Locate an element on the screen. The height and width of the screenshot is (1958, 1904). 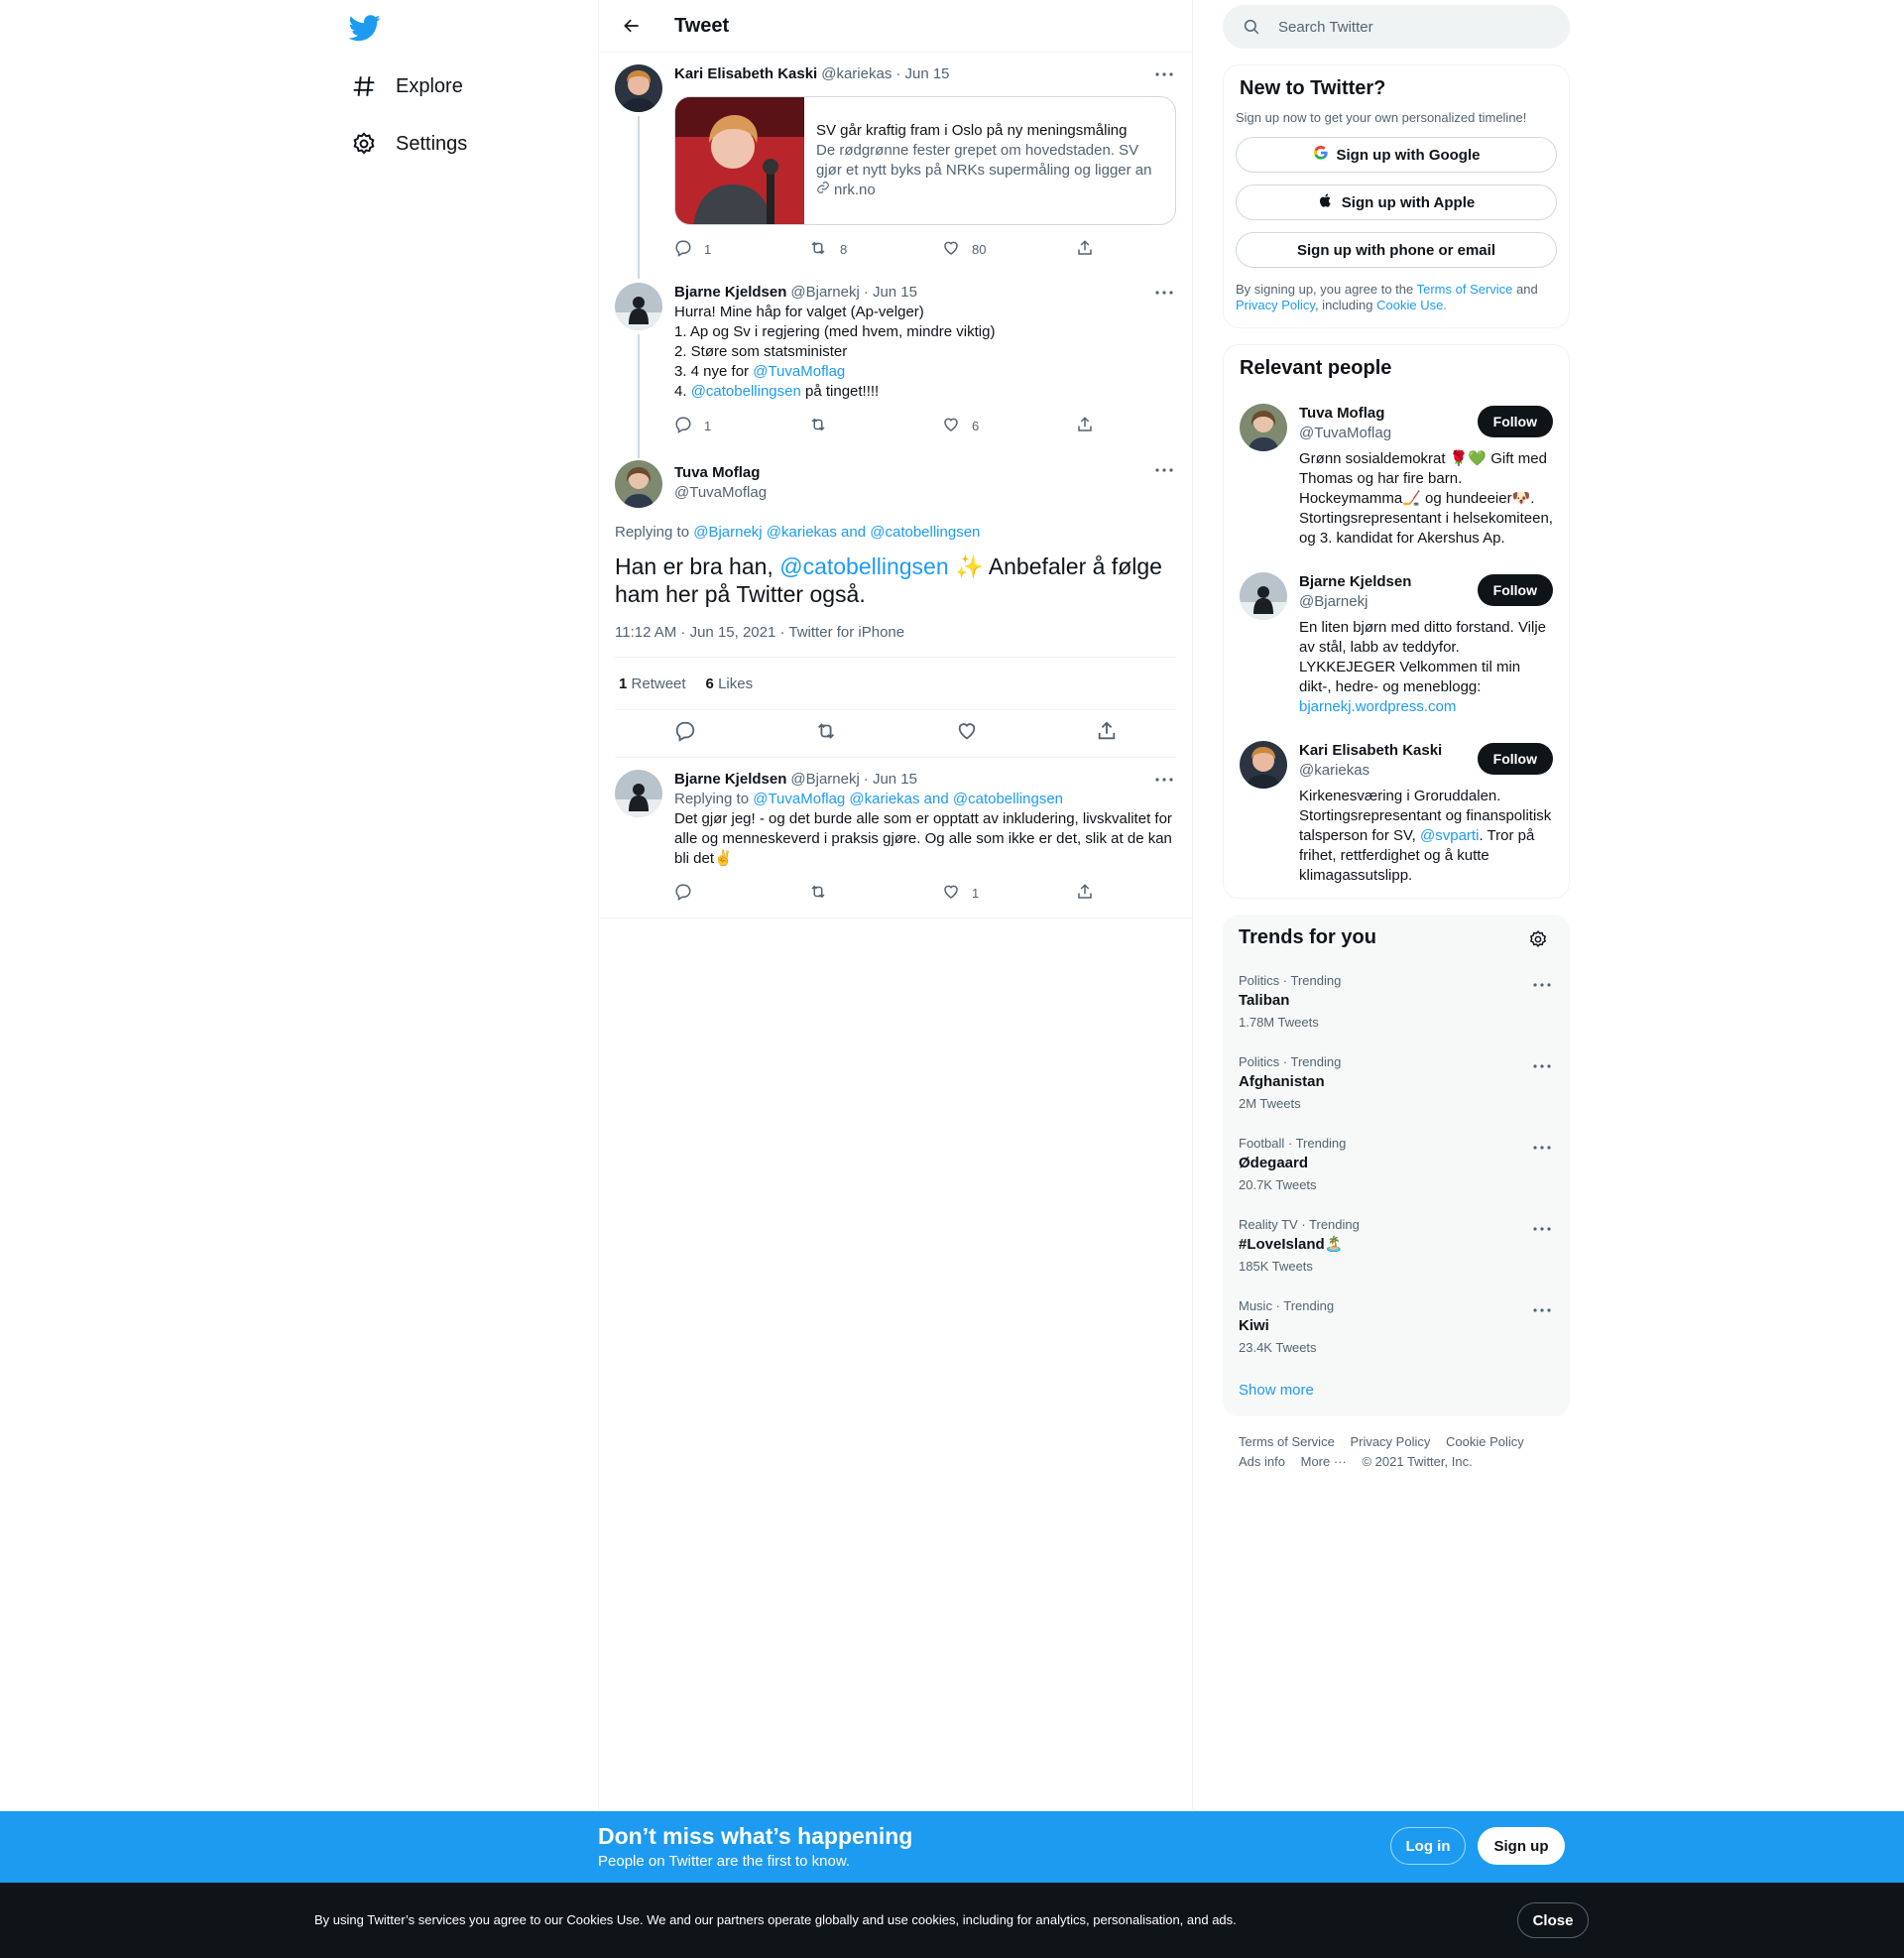
relevant-people-title: Relevant people is located at coordinates (1316, 368).